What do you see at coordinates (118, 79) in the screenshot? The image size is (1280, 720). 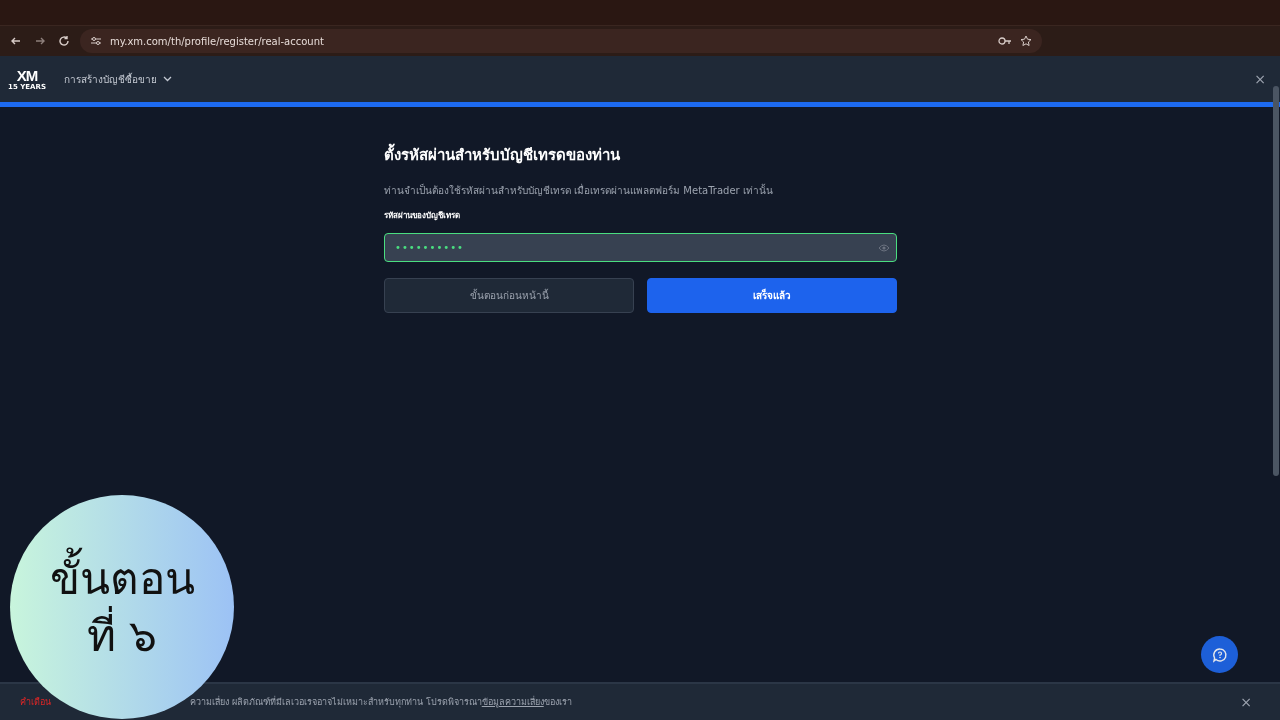 I see `account-menu: การสร้างบัญชีซื้อขาย` at bounding box center [118, 79].